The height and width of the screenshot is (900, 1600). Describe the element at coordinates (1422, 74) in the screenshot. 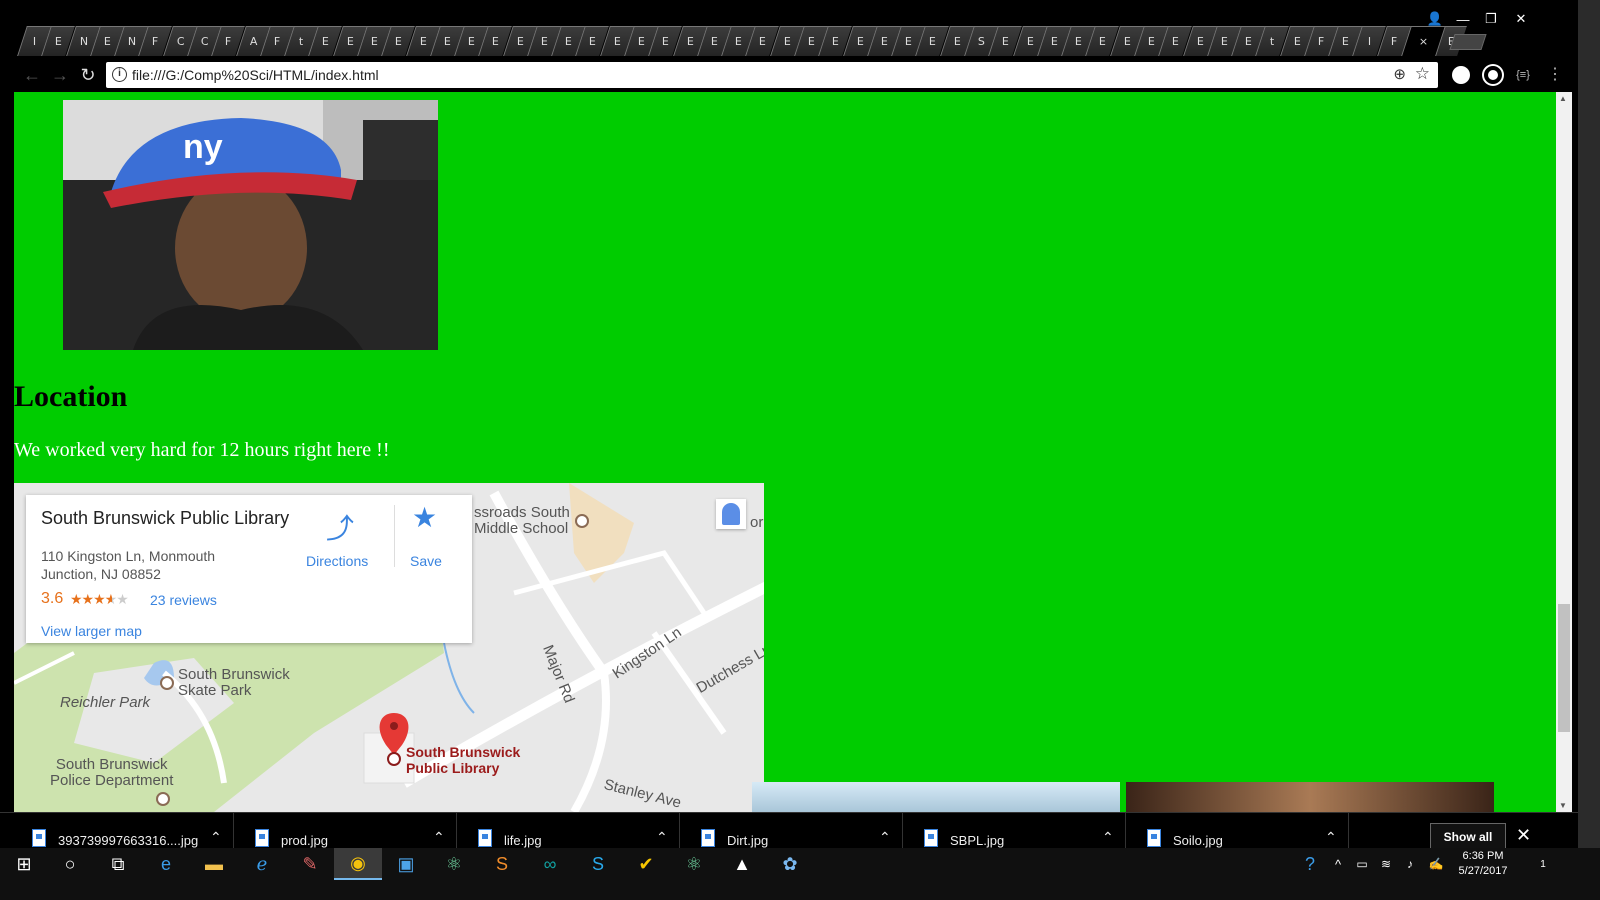

I see `bookmark-star-icon: ☆` at that location.